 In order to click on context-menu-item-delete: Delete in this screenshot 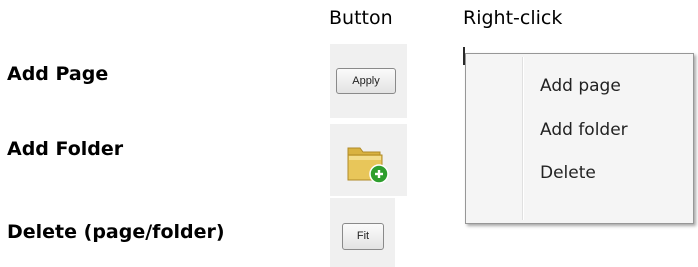, I will do `click(568, 173)`.